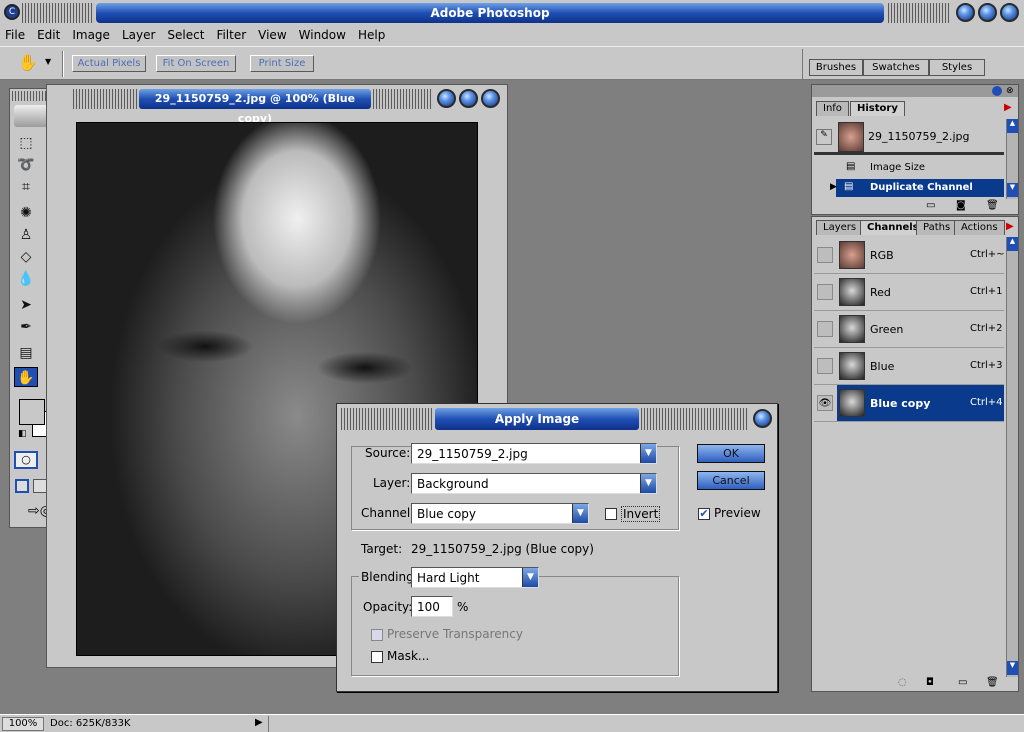 Image resolution: width=1024 pixels, height=732 pixels. What do you see at coordinates (957, 67) in the screenshot?
I see `palette-well-tab-styles: Styles` at bounding box center [957, 67].